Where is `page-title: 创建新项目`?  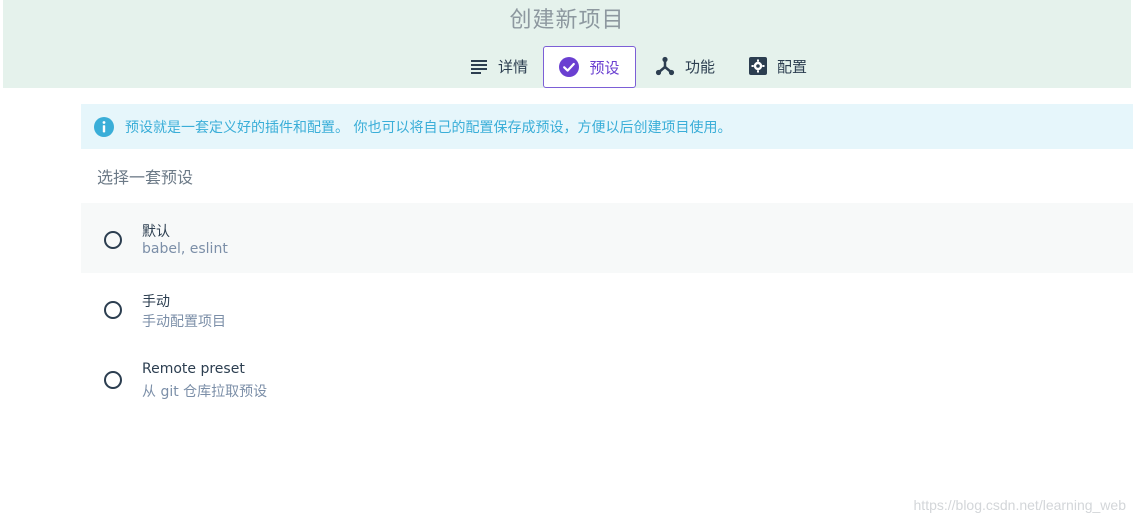 page-title: 创建新项目 is located at coordinates (567, 20).